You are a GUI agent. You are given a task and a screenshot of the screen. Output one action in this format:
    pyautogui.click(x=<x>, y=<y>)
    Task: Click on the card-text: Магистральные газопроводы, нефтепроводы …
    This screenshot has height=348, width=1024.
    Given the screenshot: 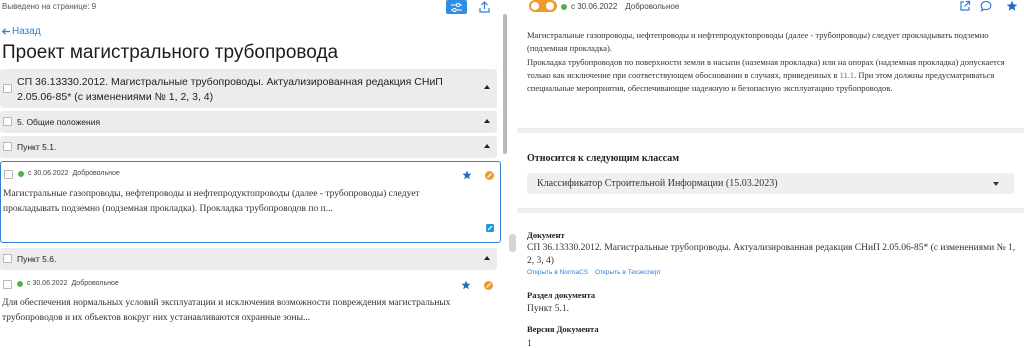 What is the action you would take?
    pyautogui.click(x=211, y=201)
    